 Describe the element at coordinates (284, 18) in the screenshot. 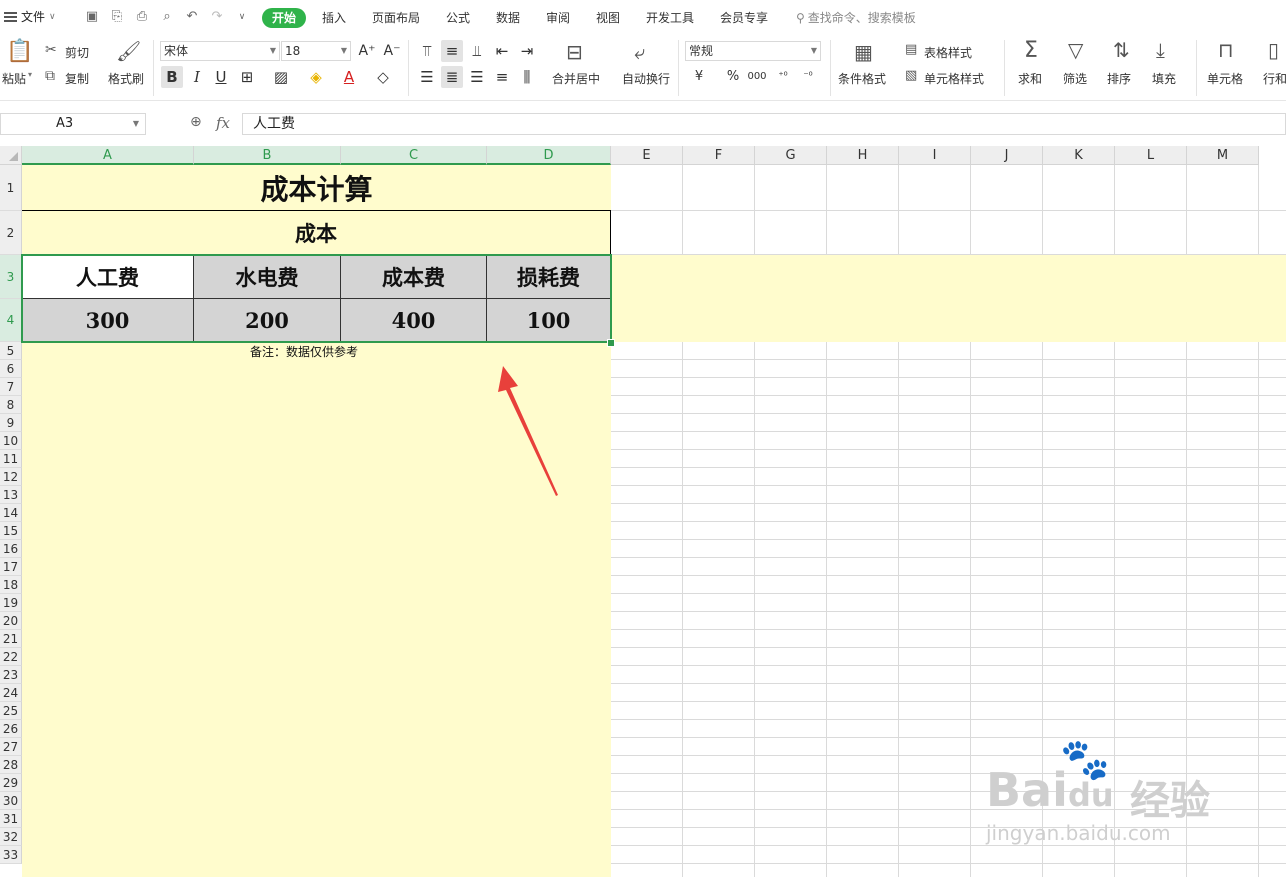

I see `tab-home: 开始` at that location.